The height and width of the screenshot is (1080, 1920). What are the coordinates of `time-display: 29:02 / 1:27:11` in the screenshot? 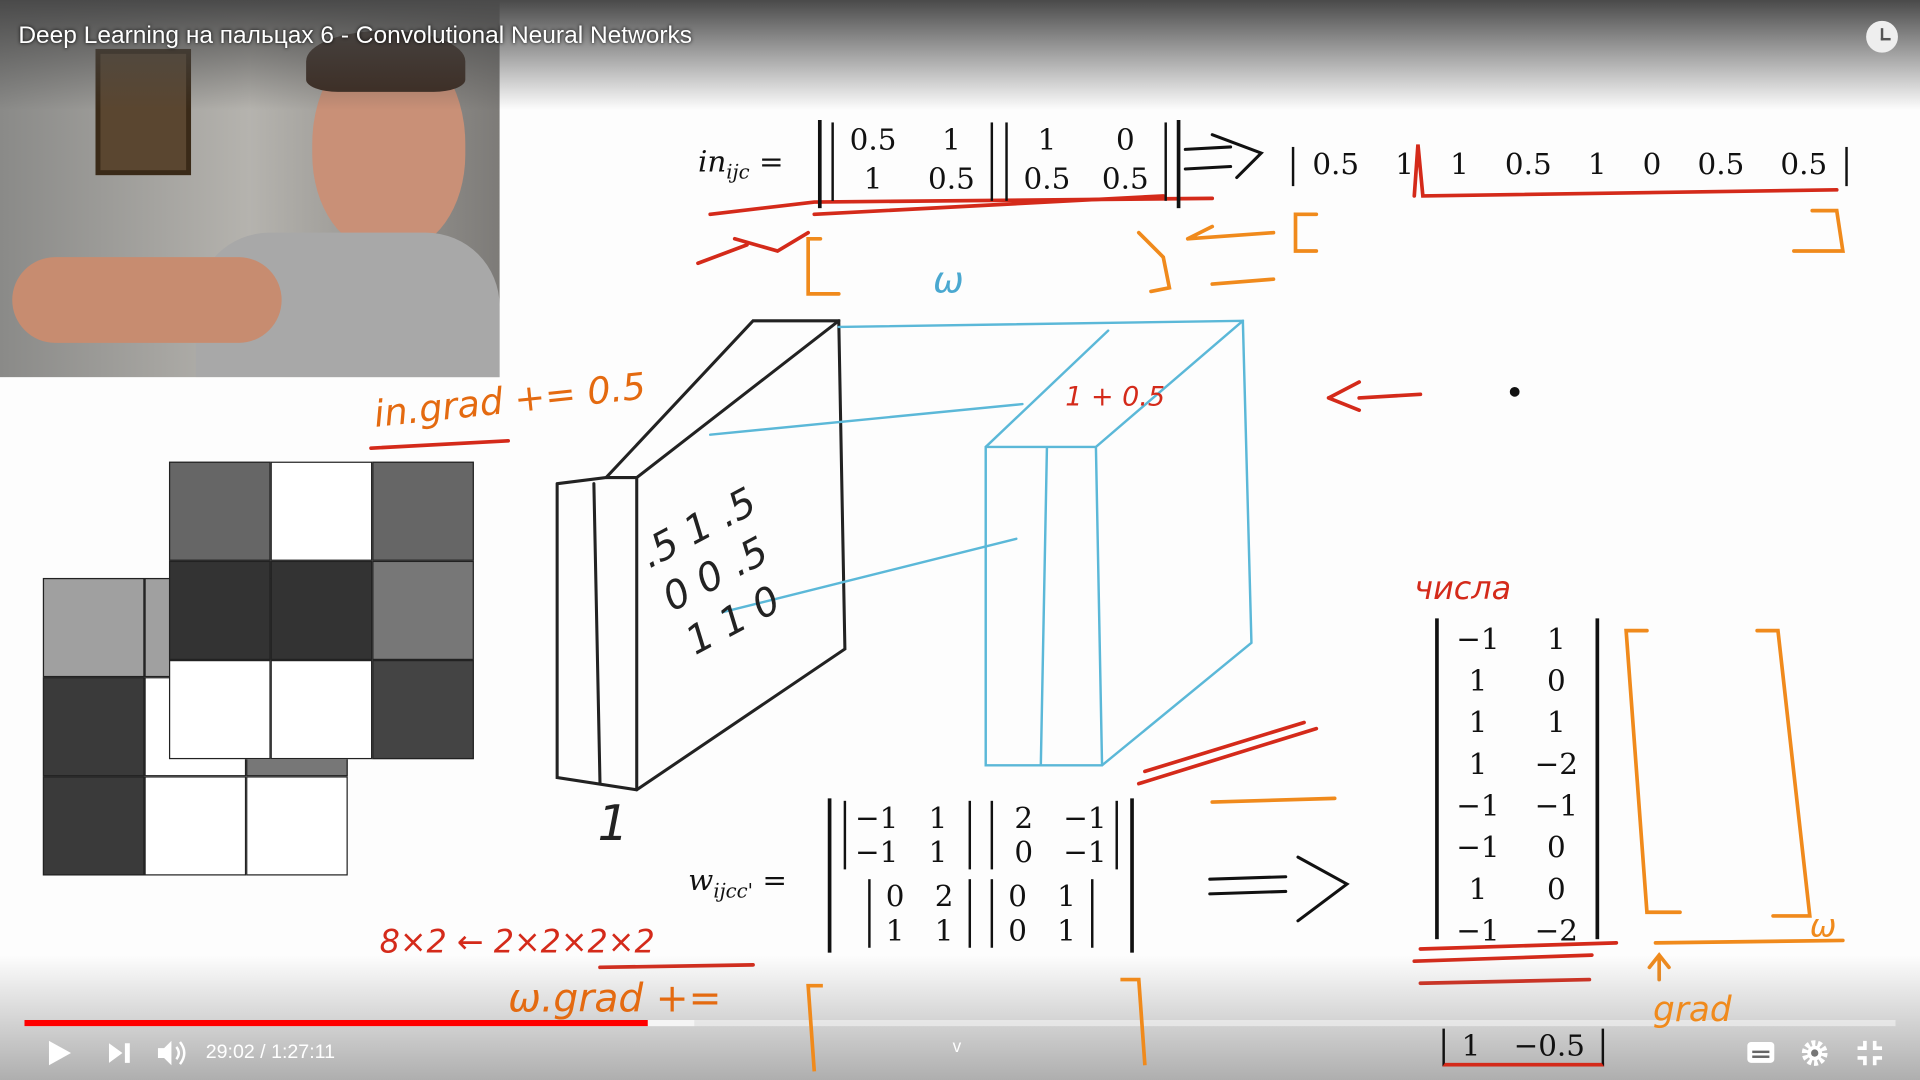 It's located at (270, 1052).